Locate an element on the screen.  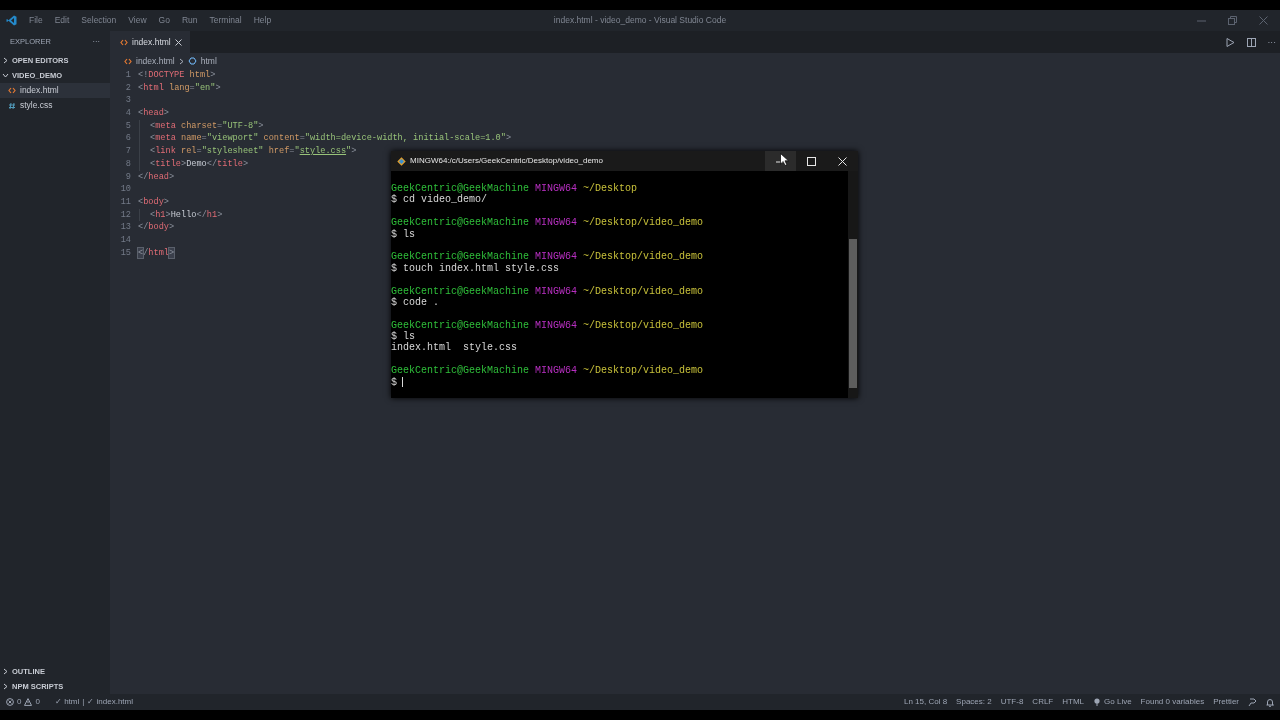
go-live-label: Go Live is located at coordinates (1118, 702).